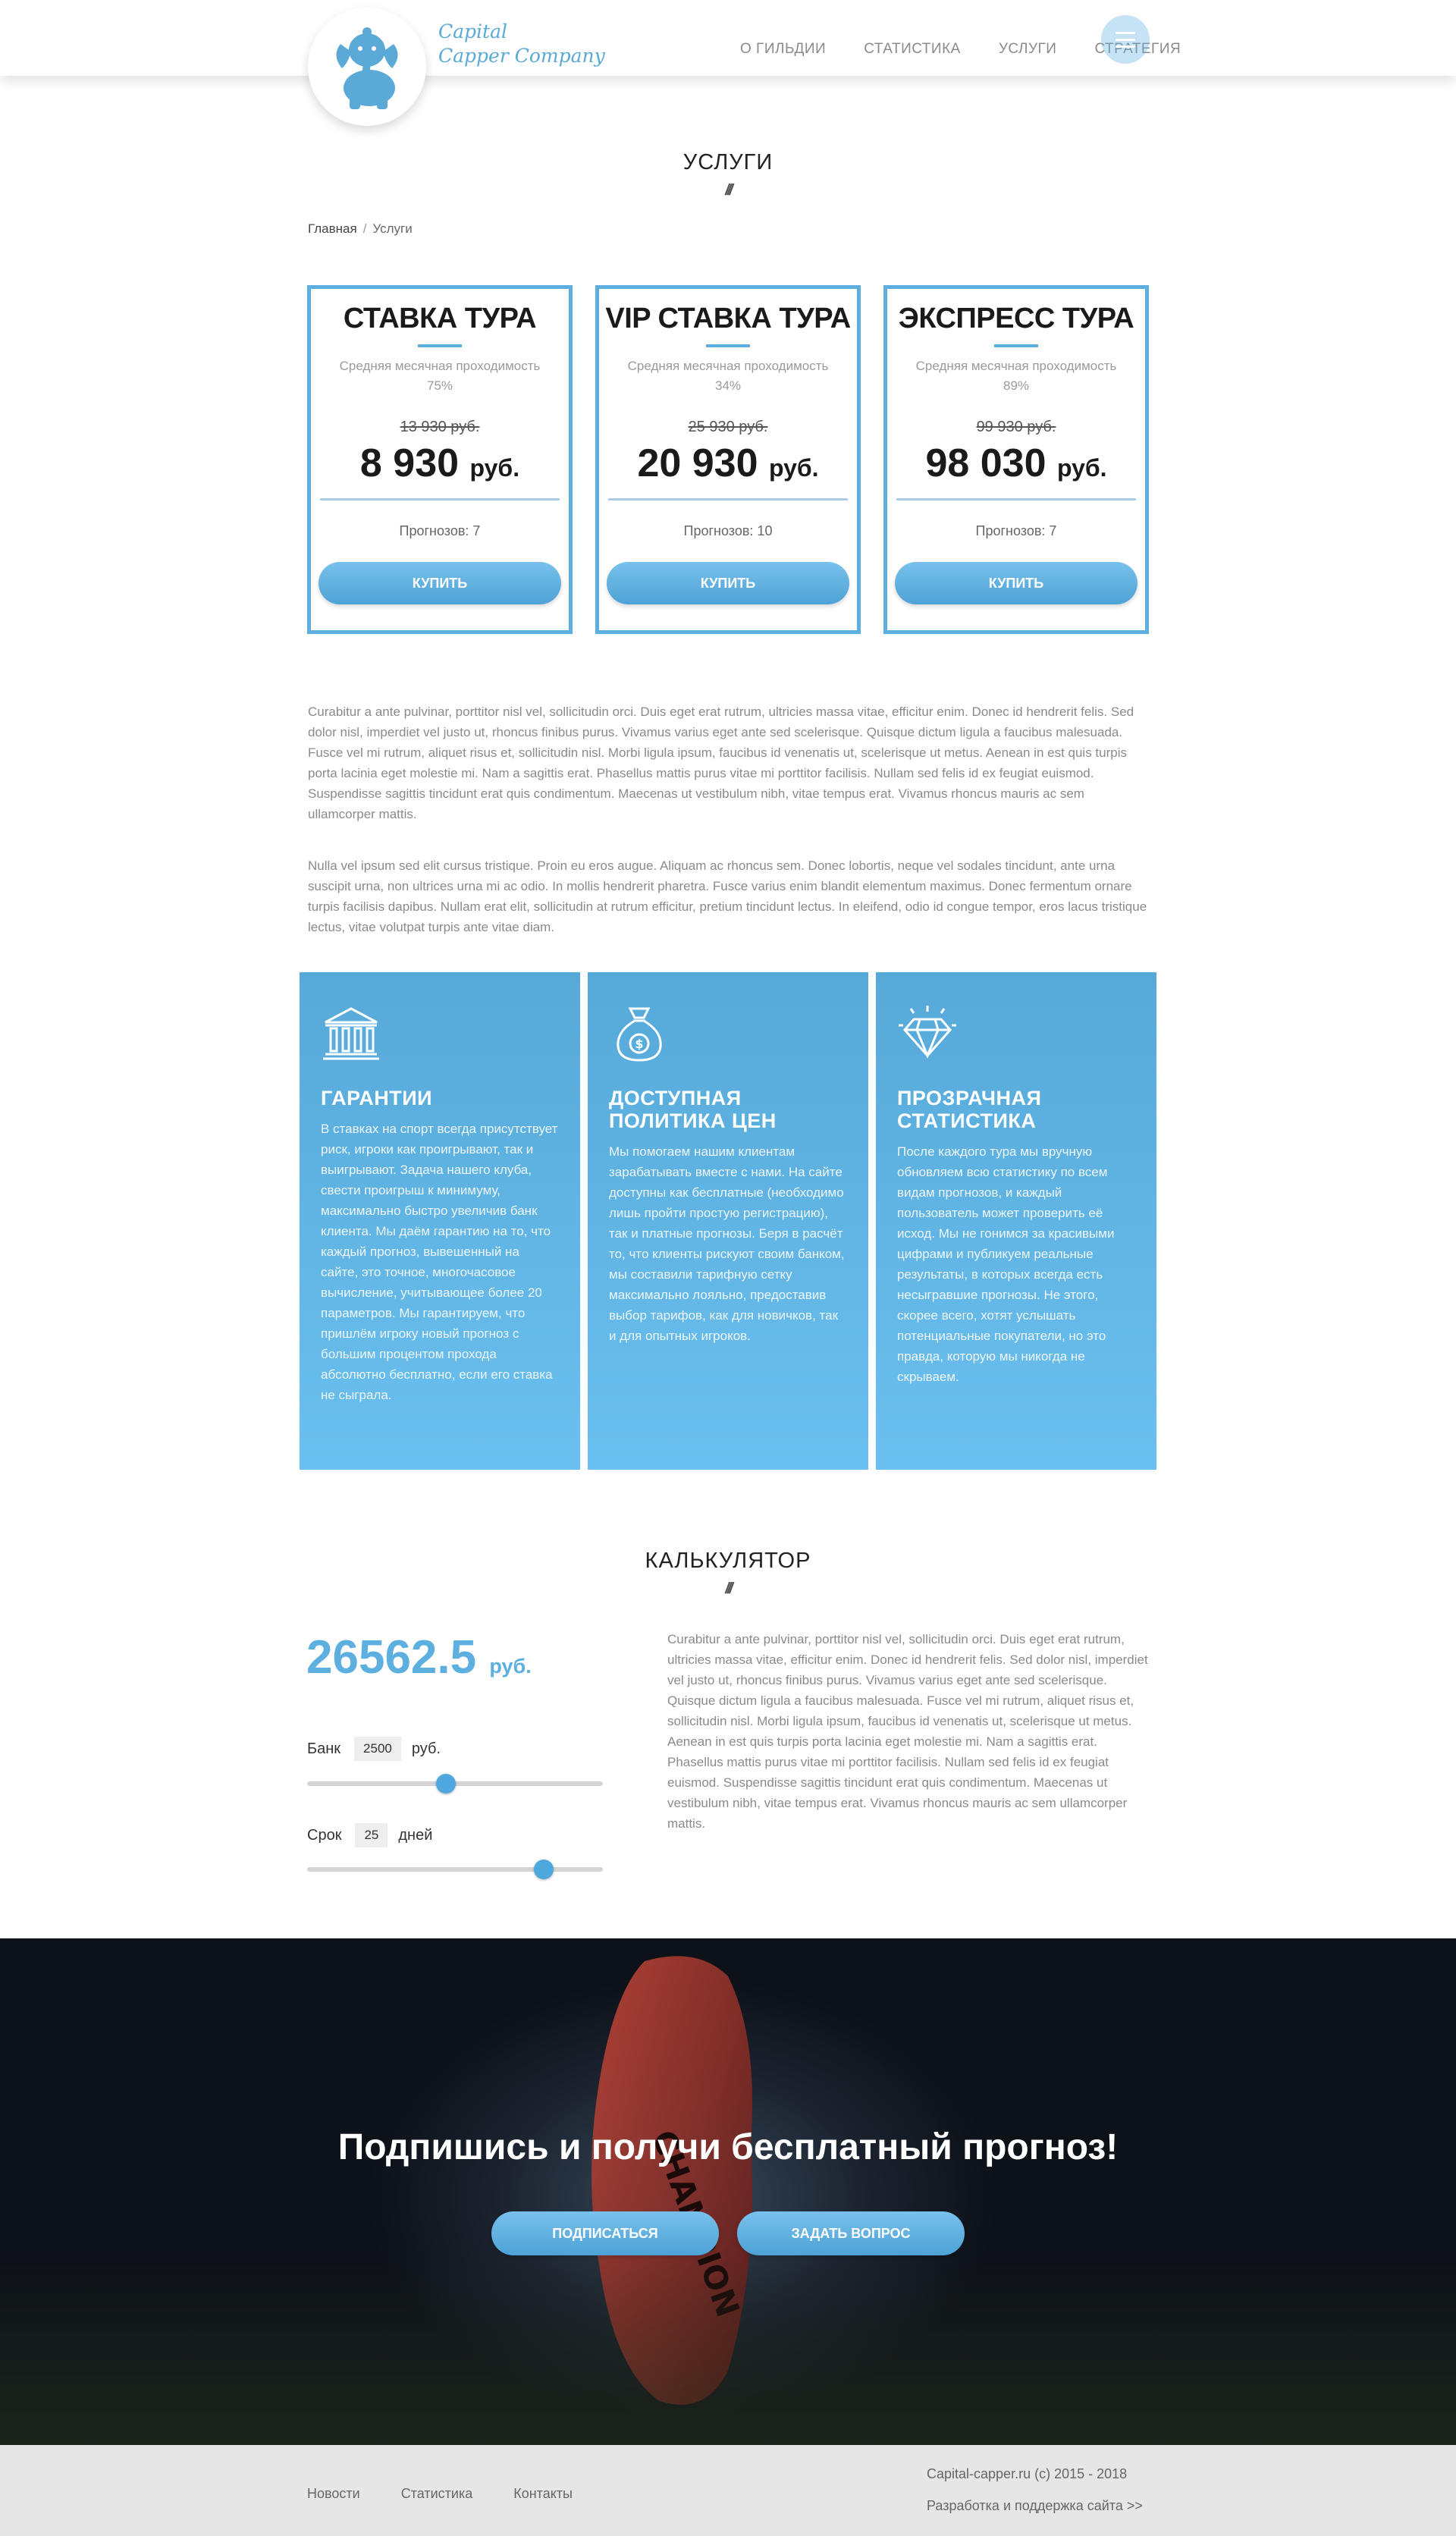 The image size is (1456, 2536). I want to click on nav-services: УСЛУГИ, so click(1028, 49).